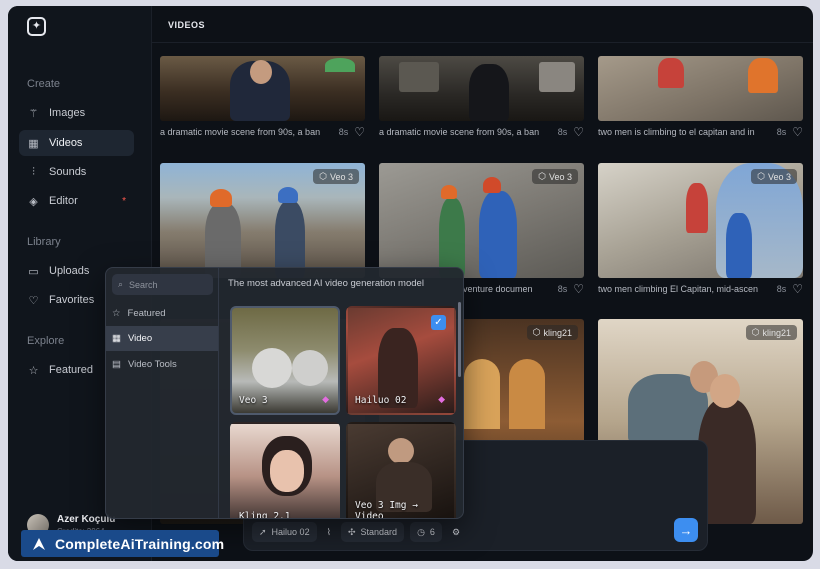 This screenshot has width=820, height=569. Describe the element at coordinates (421, 531) in the screenshot. I see `clock-icon: ◷` at that location.